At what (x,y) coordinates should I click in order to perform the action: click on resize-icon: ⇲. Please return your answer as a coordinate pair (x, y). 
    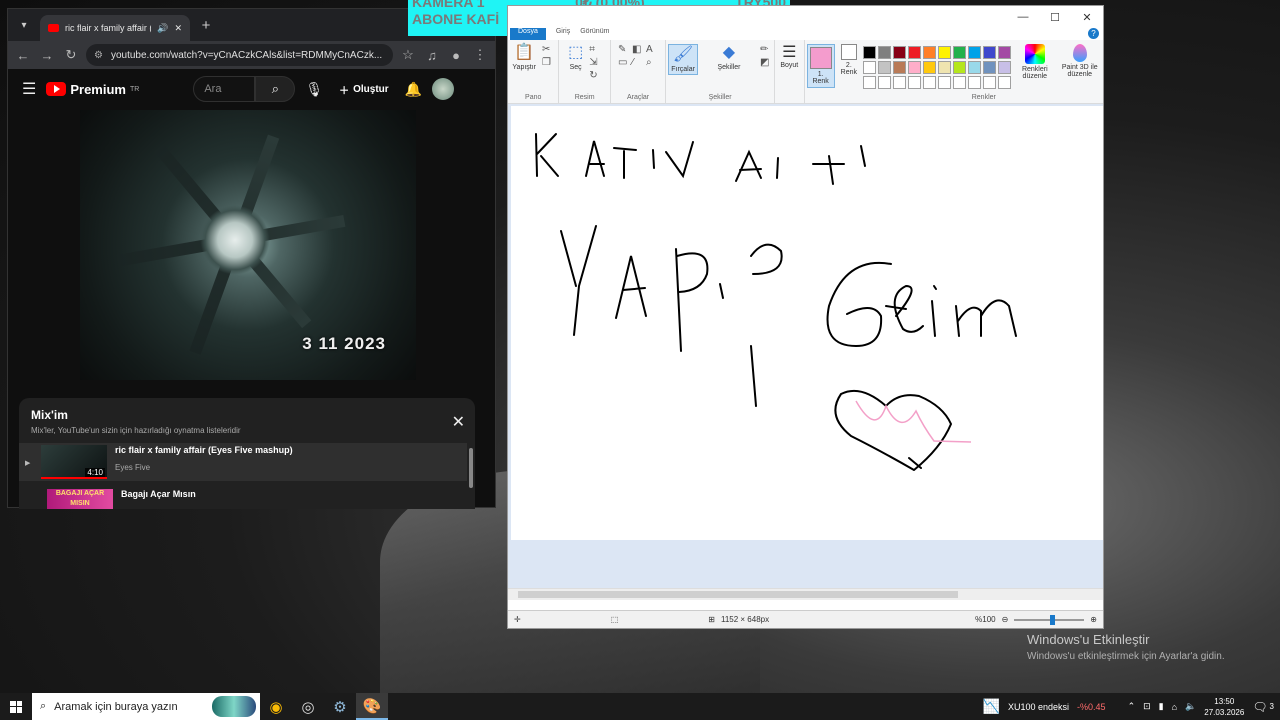
    Looking at the image, I should click on (595, 62).